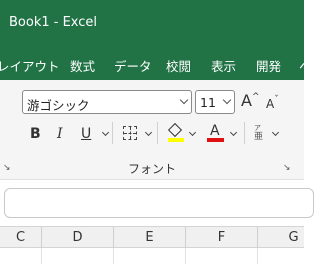 The height and width of the screenshot is (264, 320). I want to click on underline-button: U, so click(86, 134).